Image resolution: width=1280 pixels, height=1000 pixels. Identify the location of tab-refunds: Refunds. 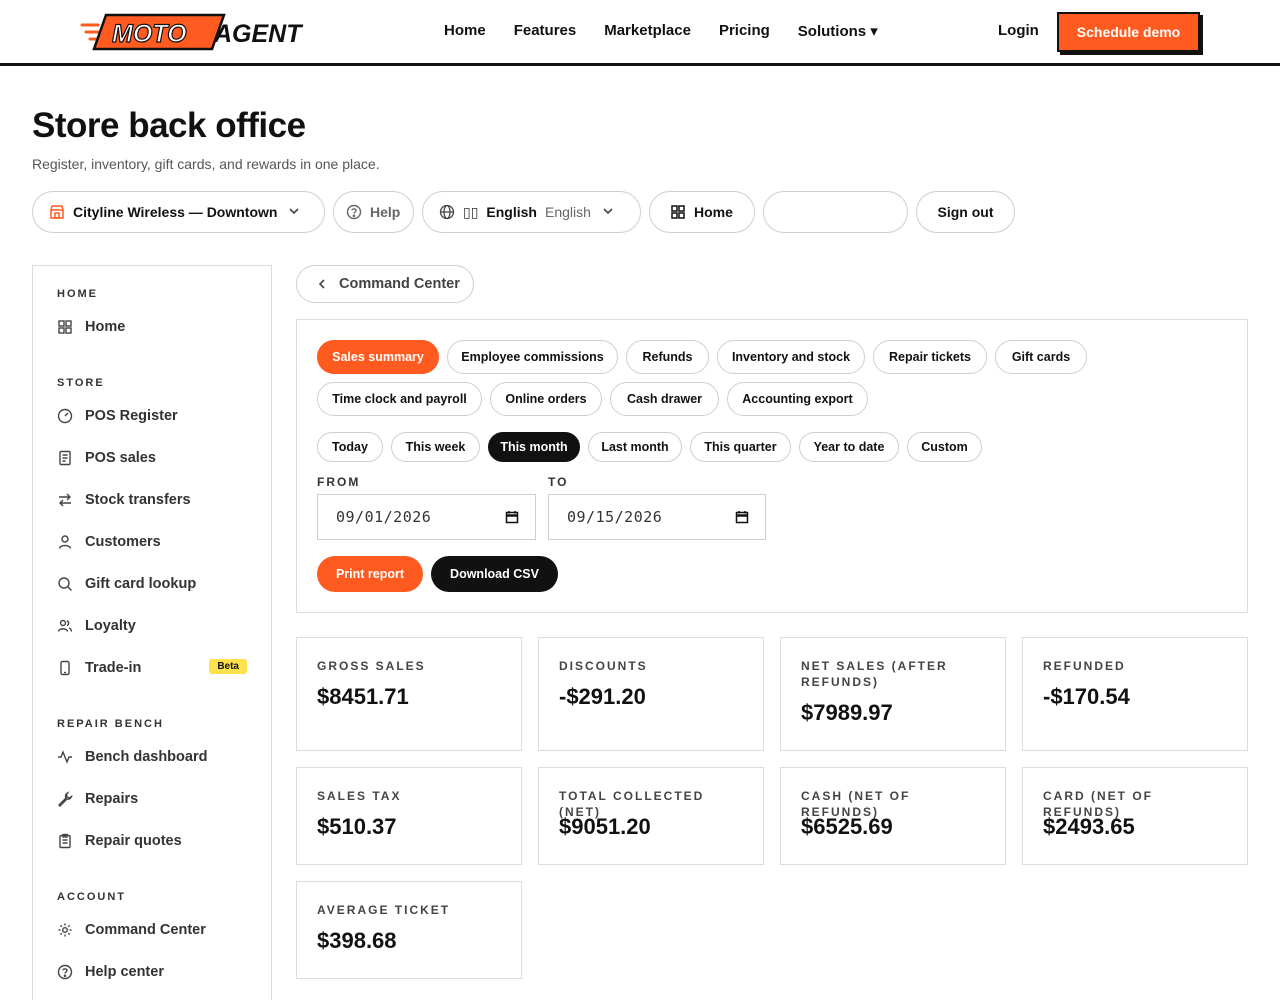
(667, 357).